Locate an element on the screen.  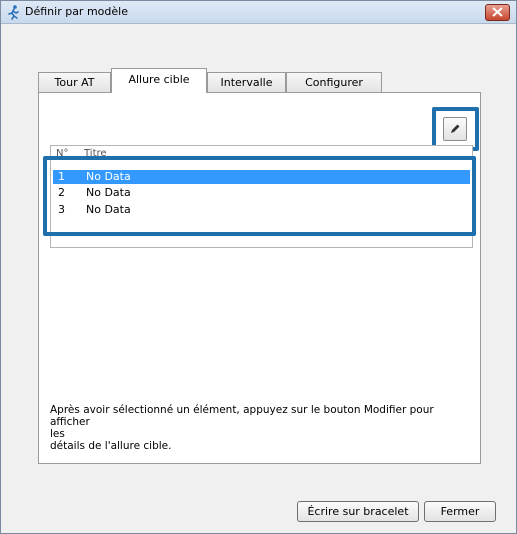
close-window-button is located at coordinates (497, 12).